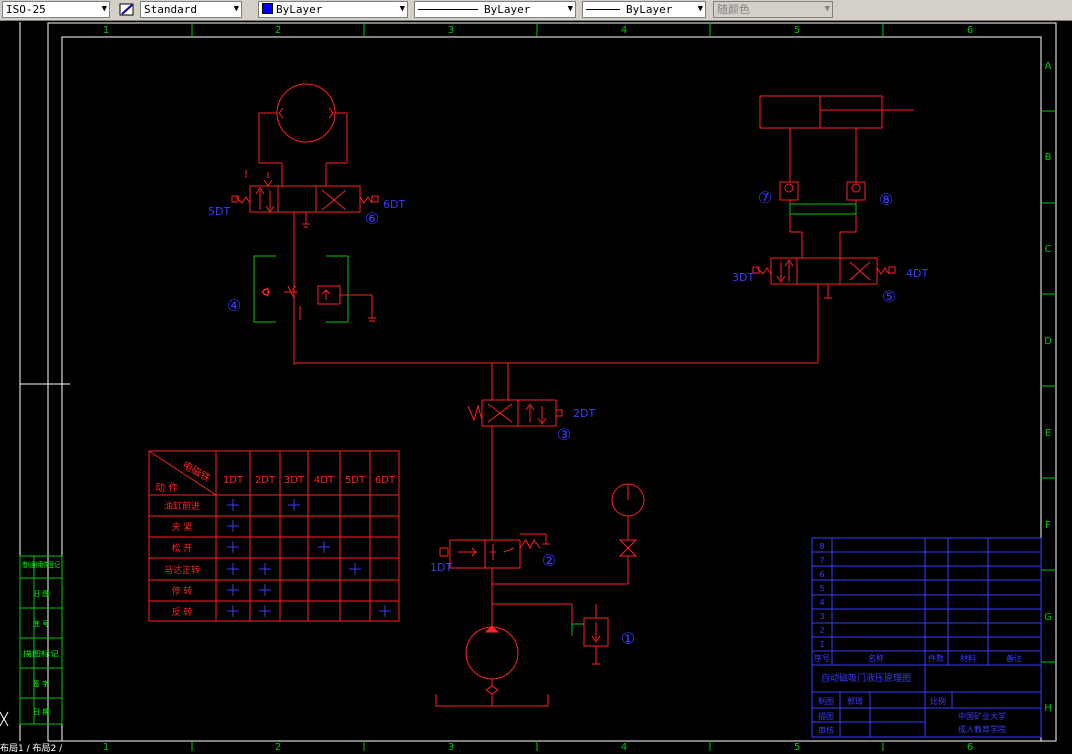  I want to click on number-1: ①, so click(628, 638).